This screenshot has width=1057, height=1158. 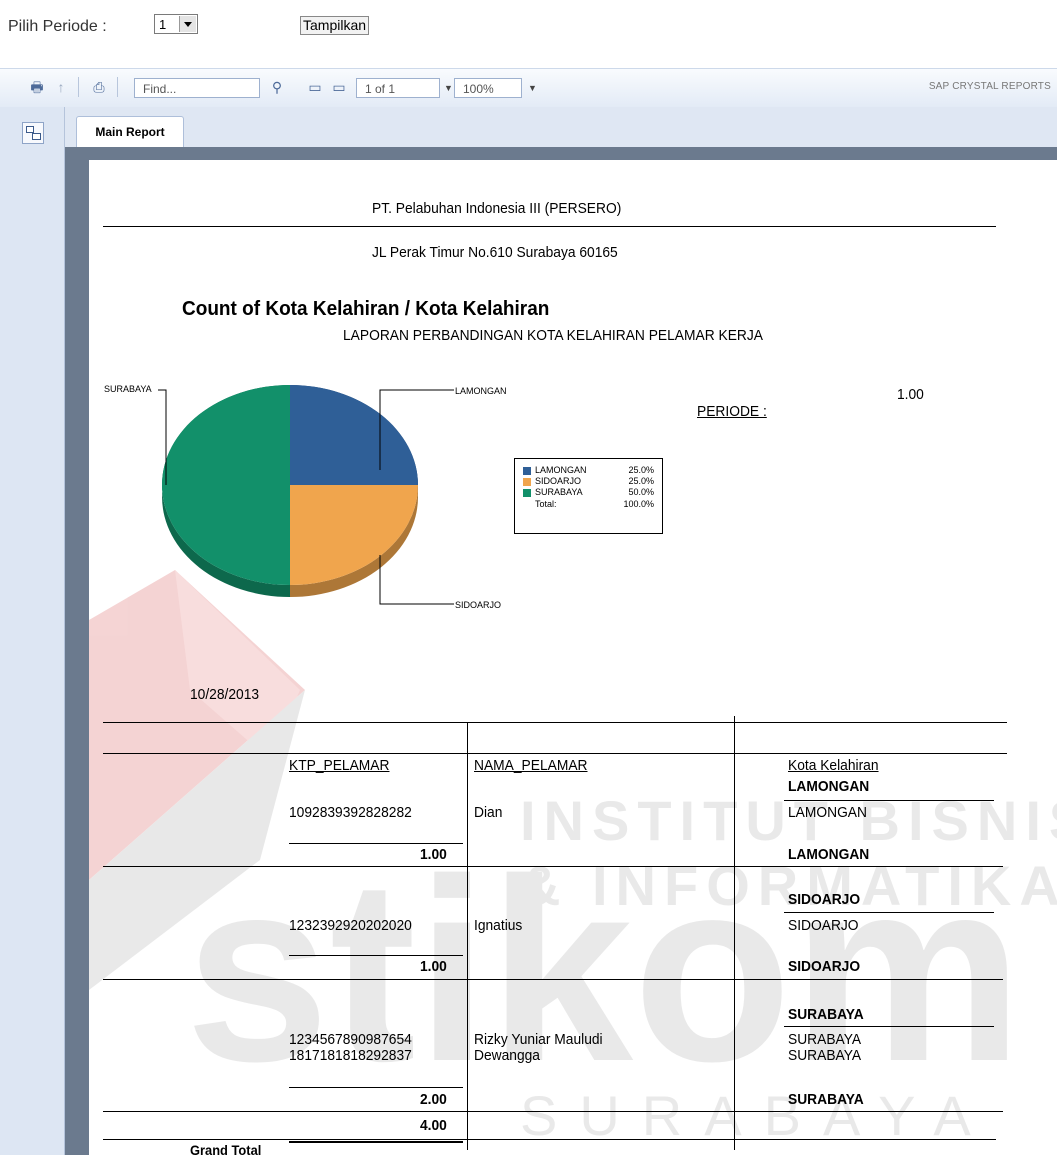 I want to click on pie-slice-sidoarjo, so click(x=354, y=535).